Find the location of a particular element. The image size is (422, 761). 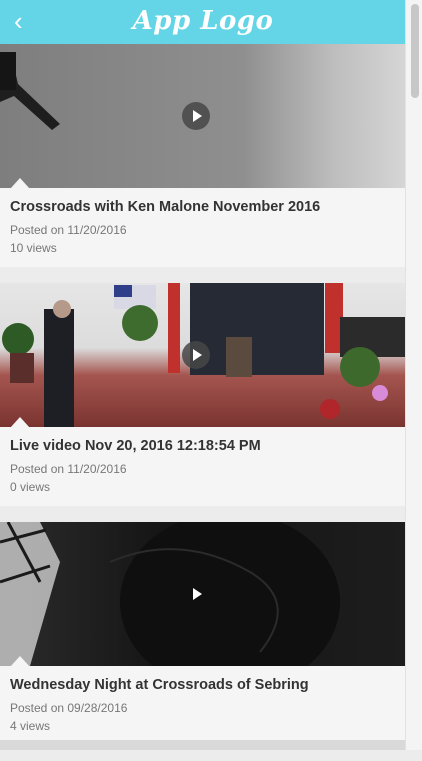

bottom-edge is located at coordinates (203, 745).